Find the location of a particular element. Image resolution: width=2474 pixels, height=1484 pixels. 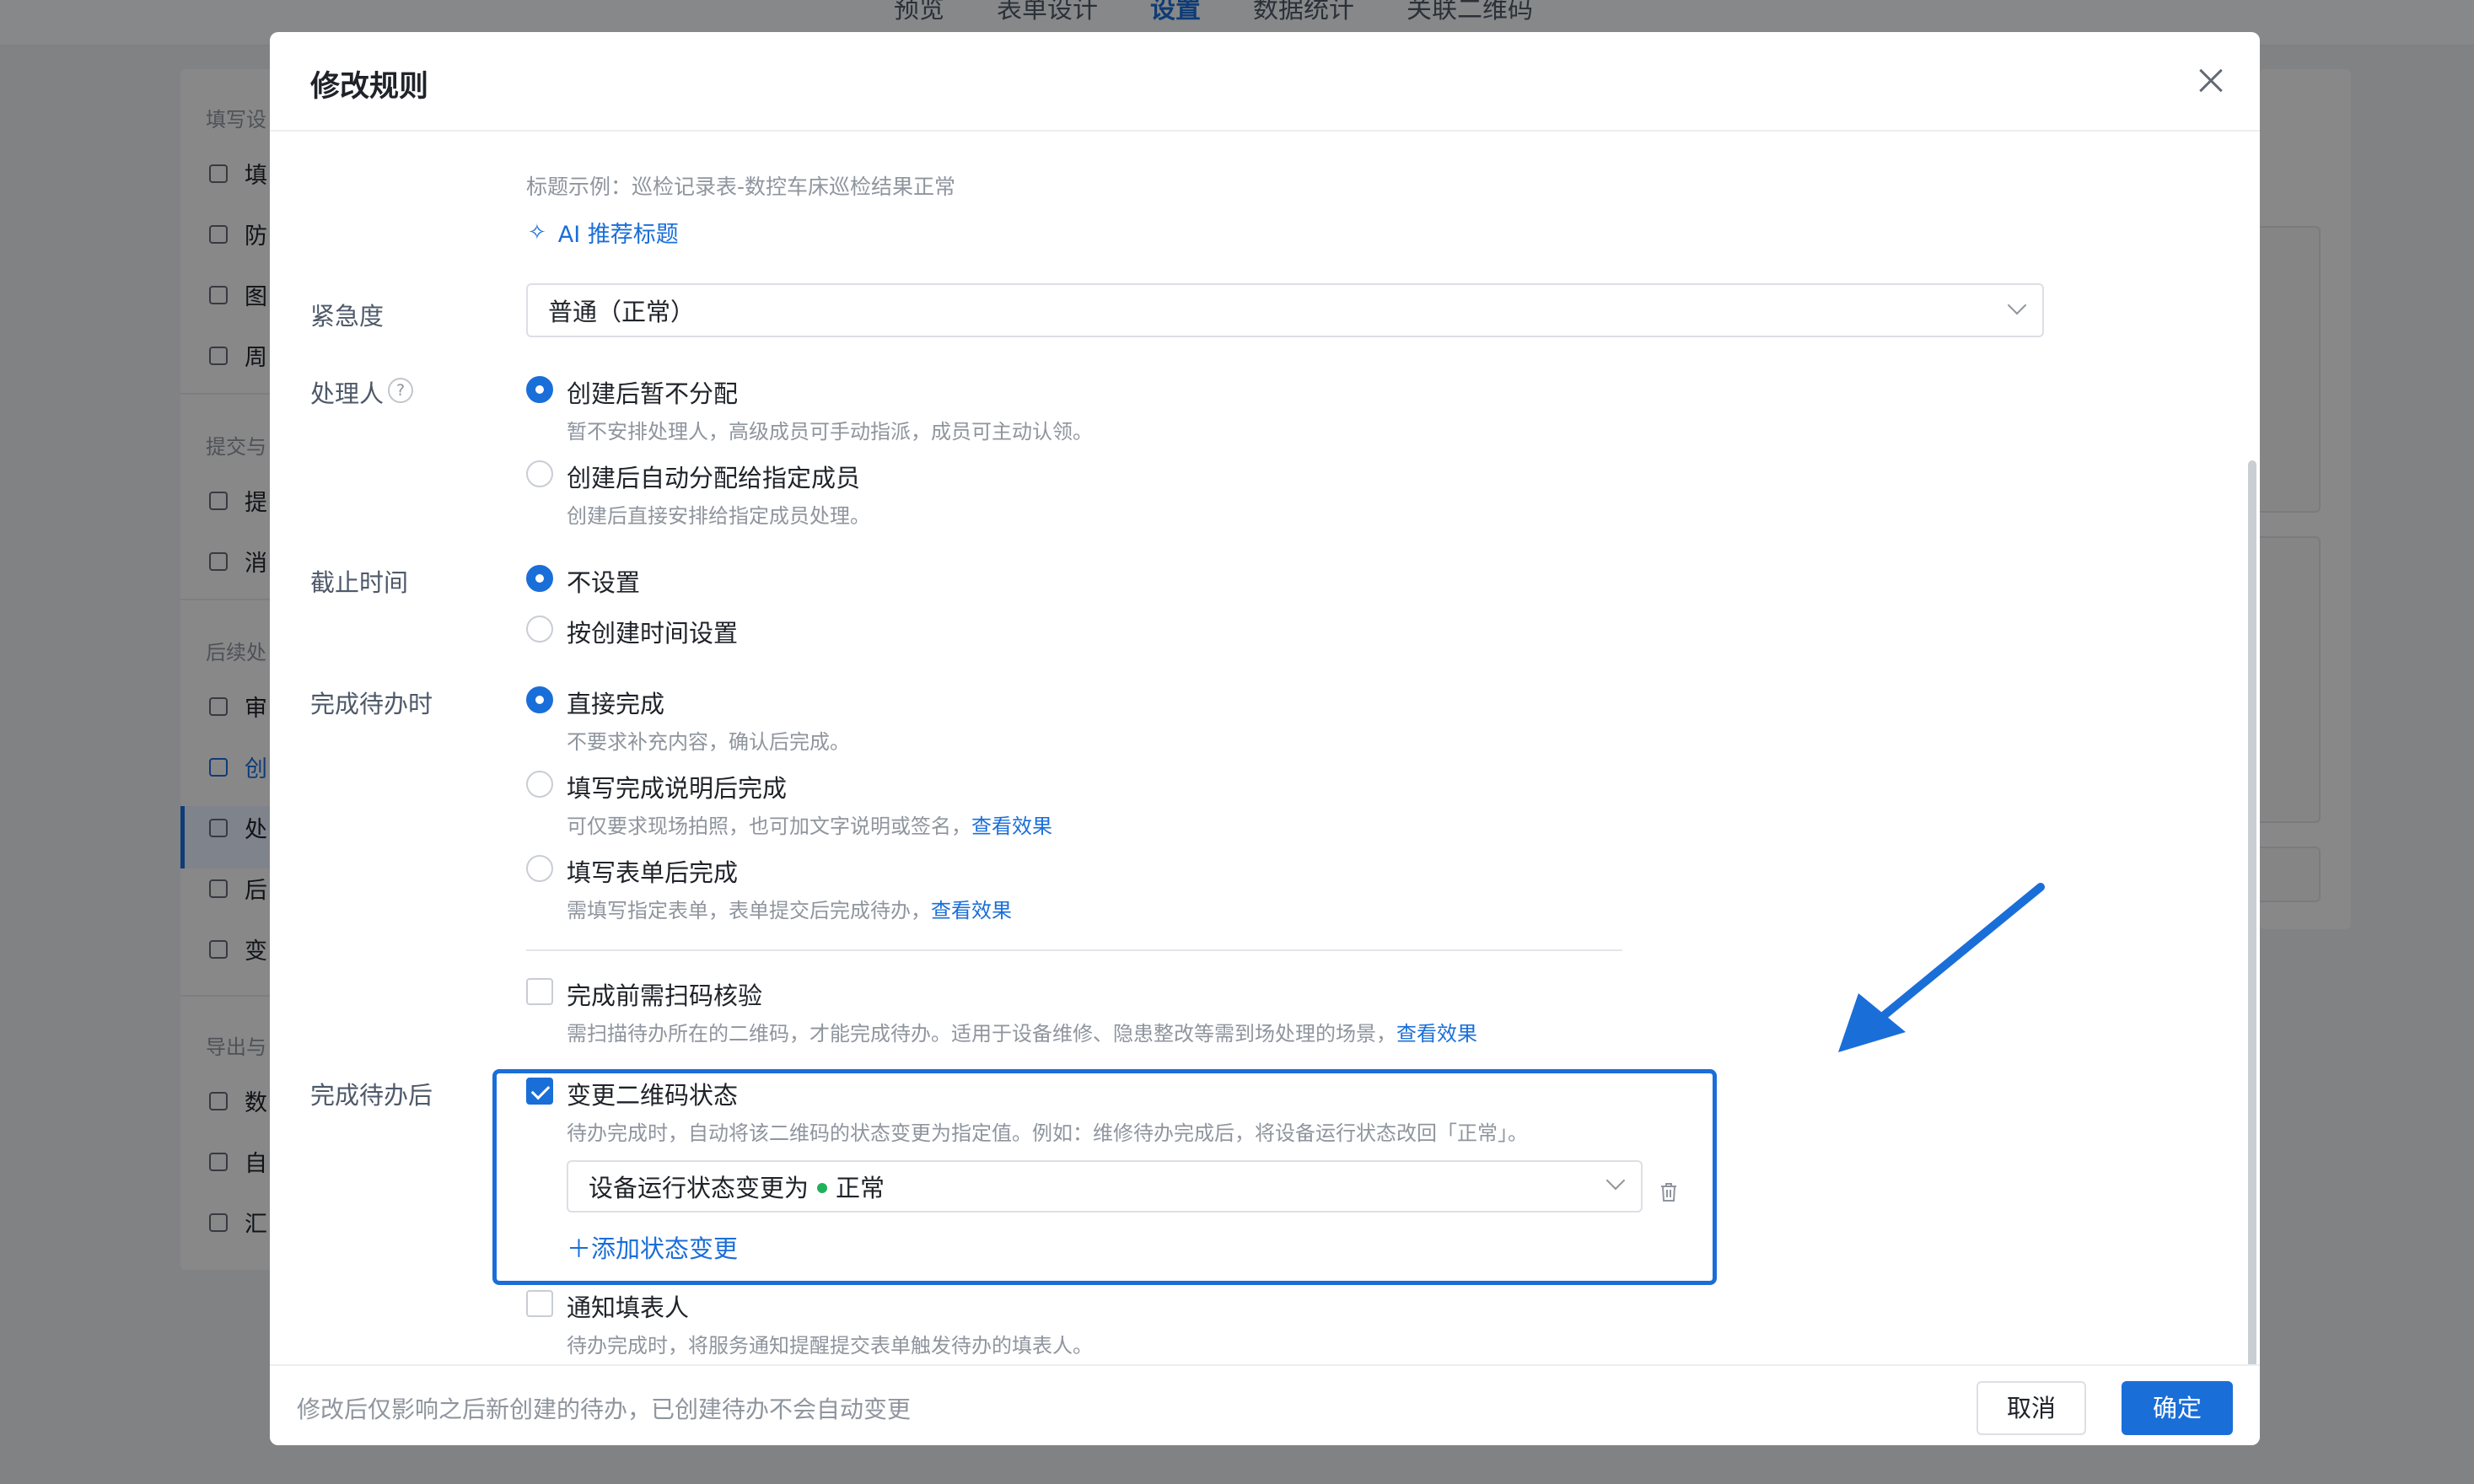

notify-submitter-checkbox is located at coordinates (540, 1303).